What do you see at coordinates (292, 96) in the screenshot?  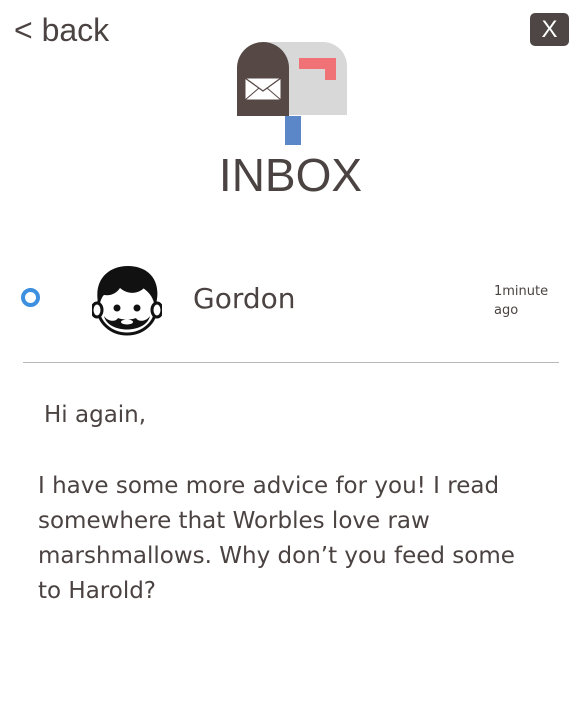 I see `mailbox-icon` at bounding box center [292, 96].